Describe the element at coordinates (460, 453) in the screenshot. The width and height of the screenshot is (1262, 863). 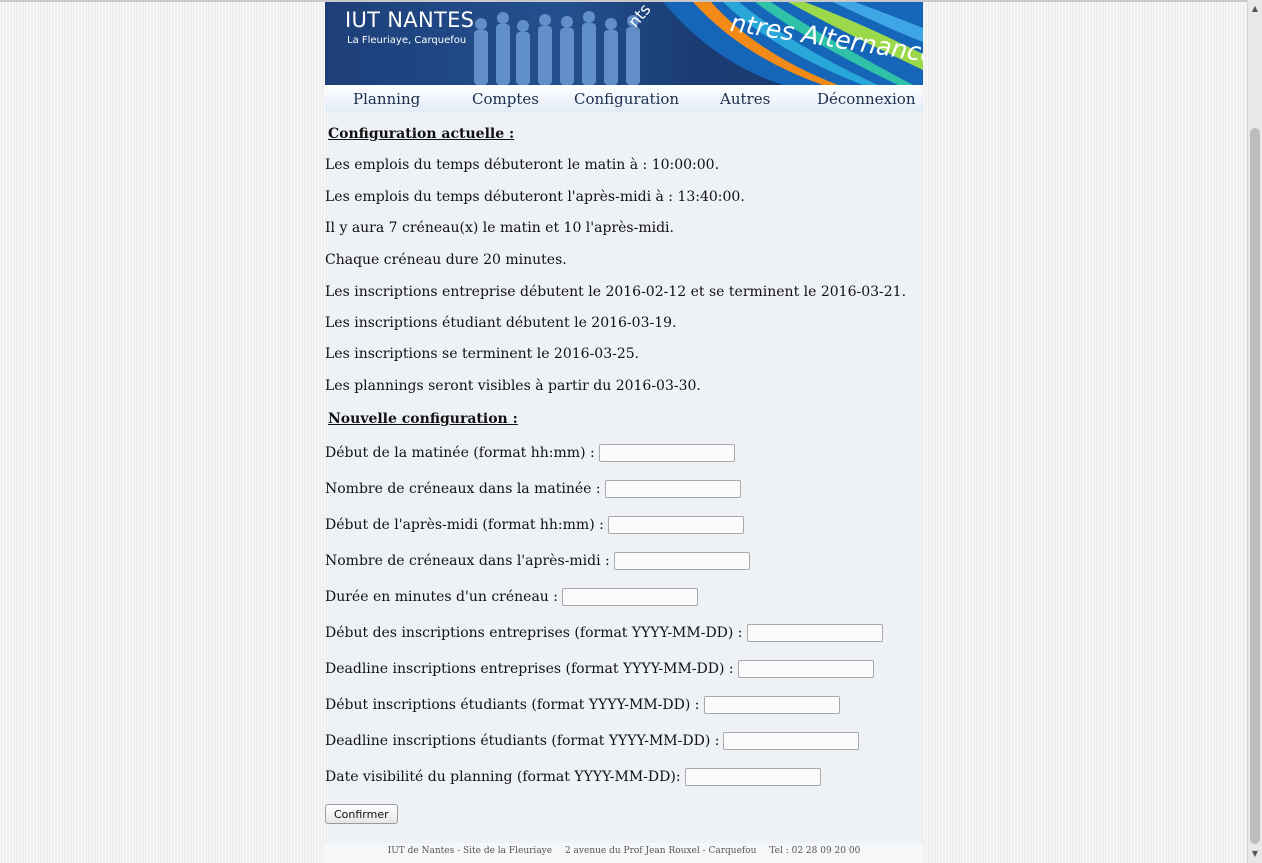
I see `field-label: Début de la matinée (format hh:mm) :` at that location.